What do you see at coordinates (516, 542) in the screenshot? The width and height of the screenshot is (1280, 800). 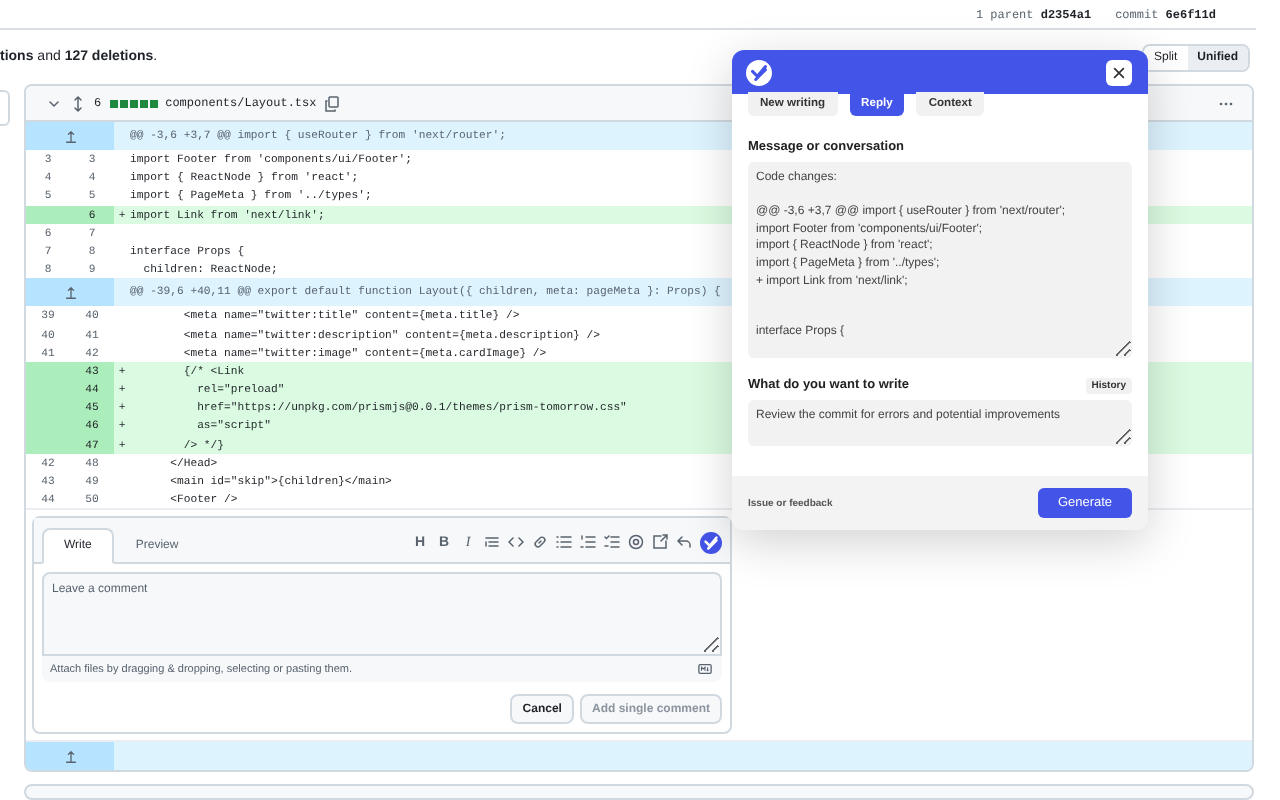 I see `code-icon` at bounding box center [516, 542].